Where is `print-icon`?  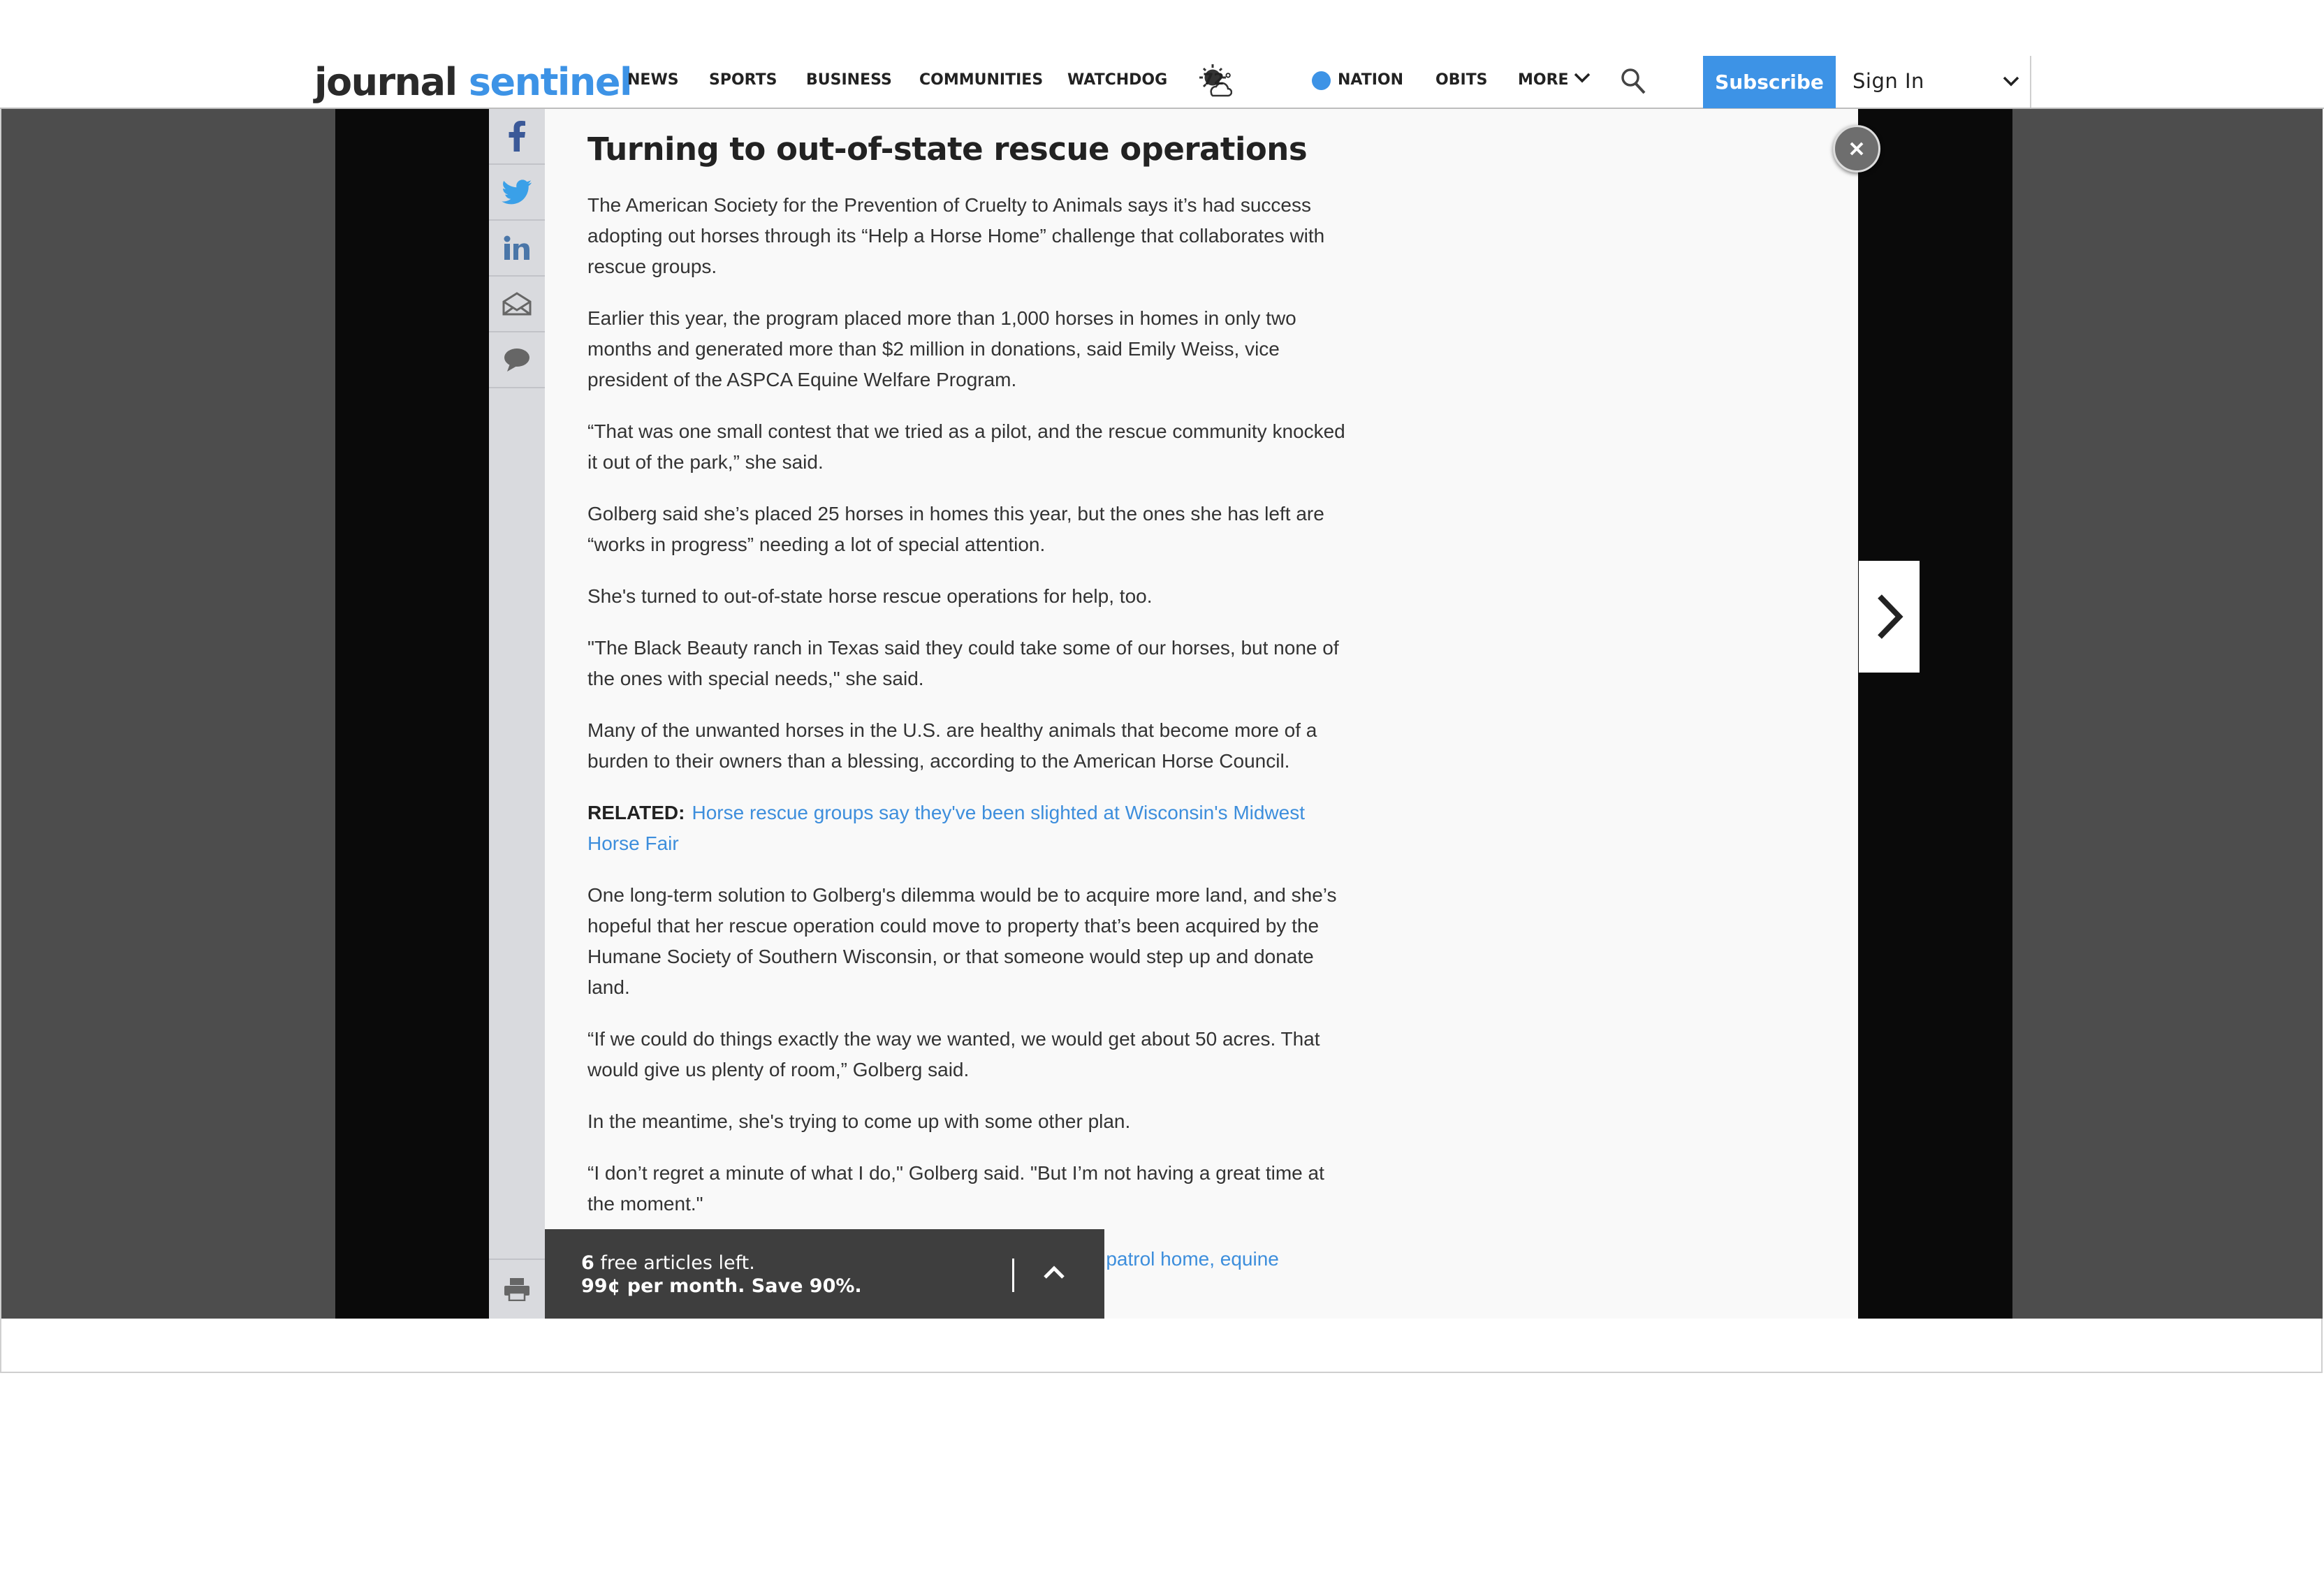 print-icon is located at coordinates (516, 1289).